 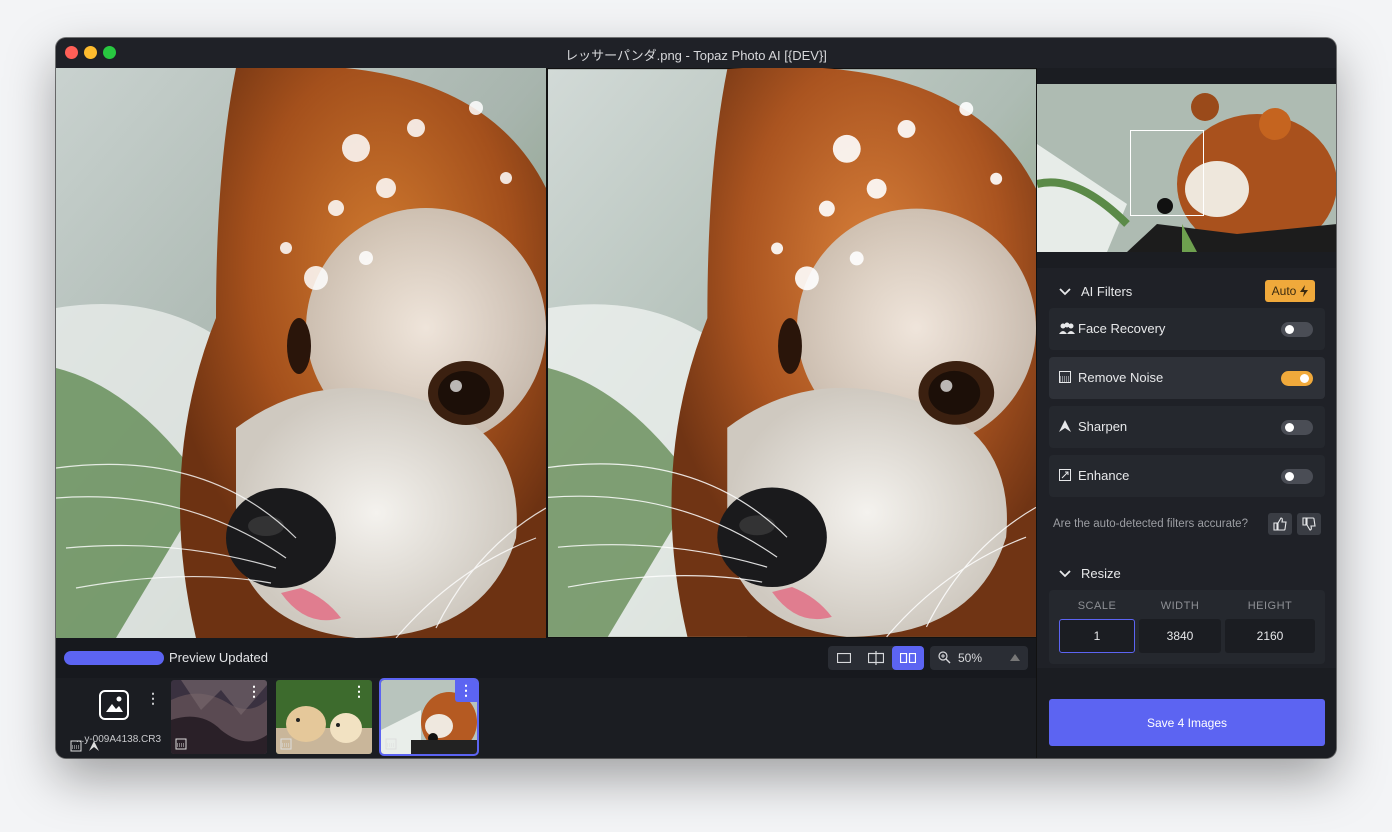 What do you see at coordinates (1187, 378) in the screenshot?
I see `filter-remove-noise: Remove Noise` at bounding box center [1187, 378].